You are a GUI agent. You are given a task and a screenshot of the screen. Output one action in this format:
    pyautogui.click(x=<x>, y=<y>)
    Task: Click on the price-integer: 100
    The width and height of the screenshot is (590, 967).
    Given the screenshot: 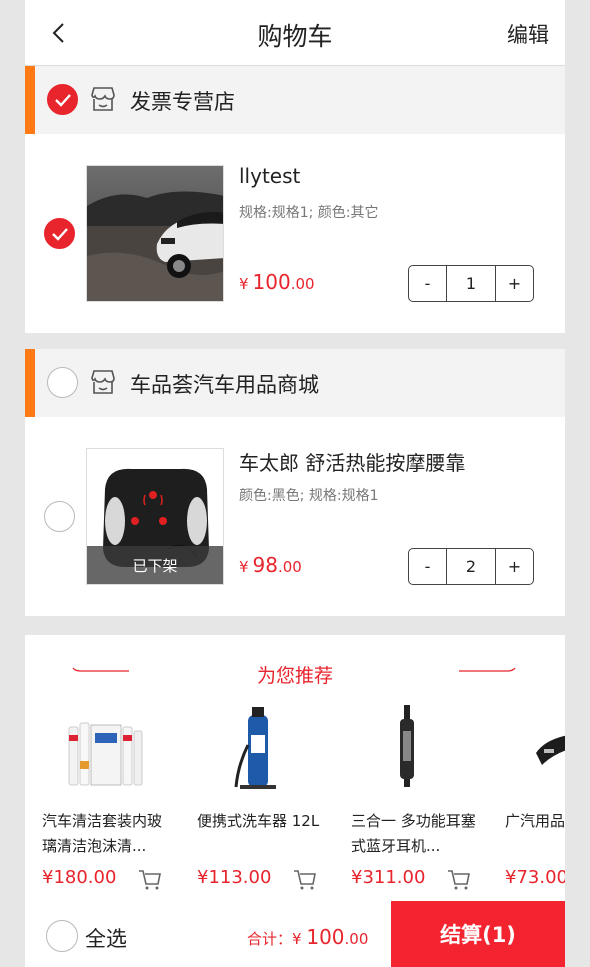 What is the action you would take?
    pyautogui.click(x=271, y=282)
    